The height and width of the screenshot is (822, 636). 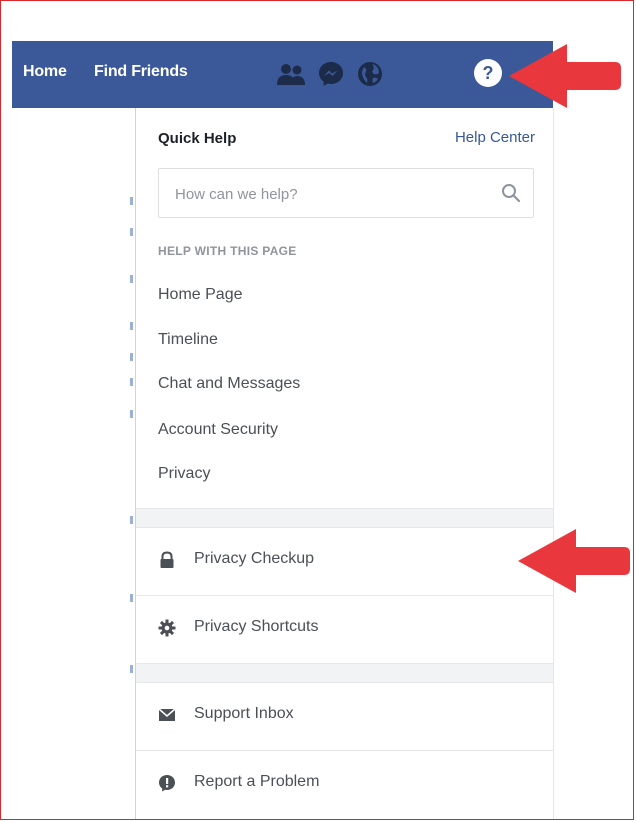 I want to click on privacy-shortcuts-item: Privacy Shortcuts, so click(x=344, y=629).